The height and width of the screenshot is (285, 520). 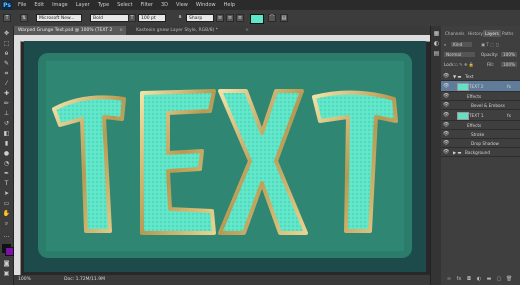 I want to click on healing-tool-icon: ✚, so click(x=6, y=94).